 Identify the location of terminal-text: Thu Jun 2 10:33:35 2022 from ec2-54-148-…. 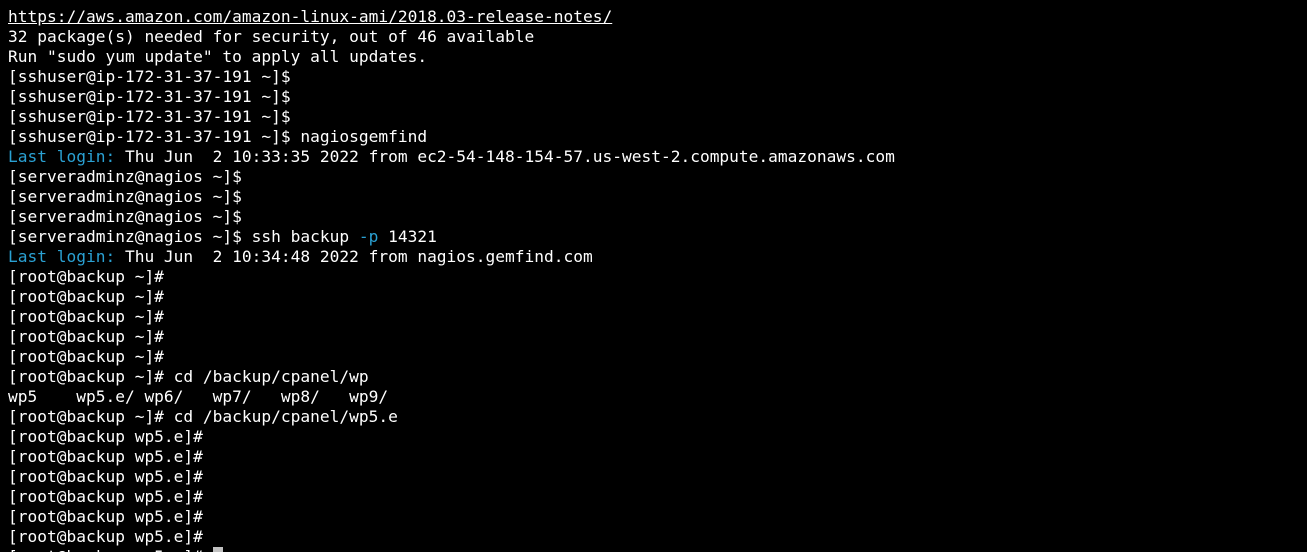
(505, 156).